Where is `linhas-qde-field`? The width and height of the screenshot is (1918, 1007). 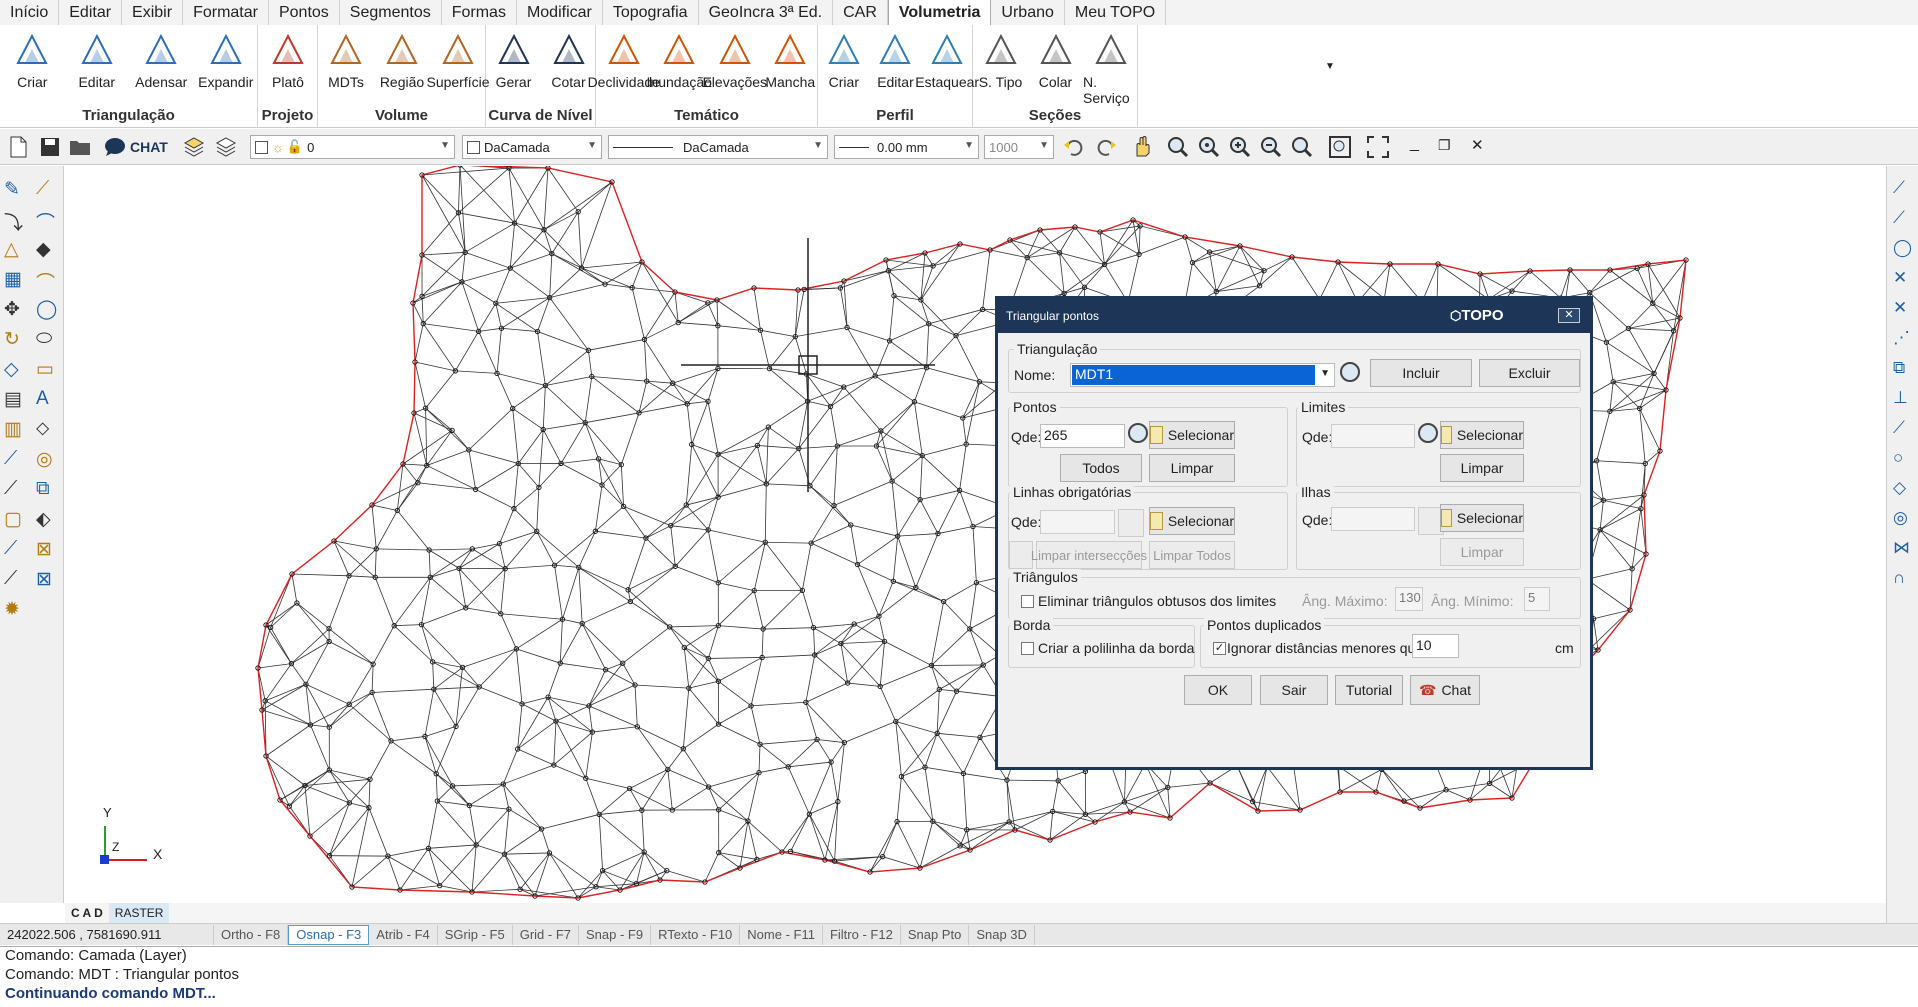
linhas-qde-field is located at coordinates (1077, 522).